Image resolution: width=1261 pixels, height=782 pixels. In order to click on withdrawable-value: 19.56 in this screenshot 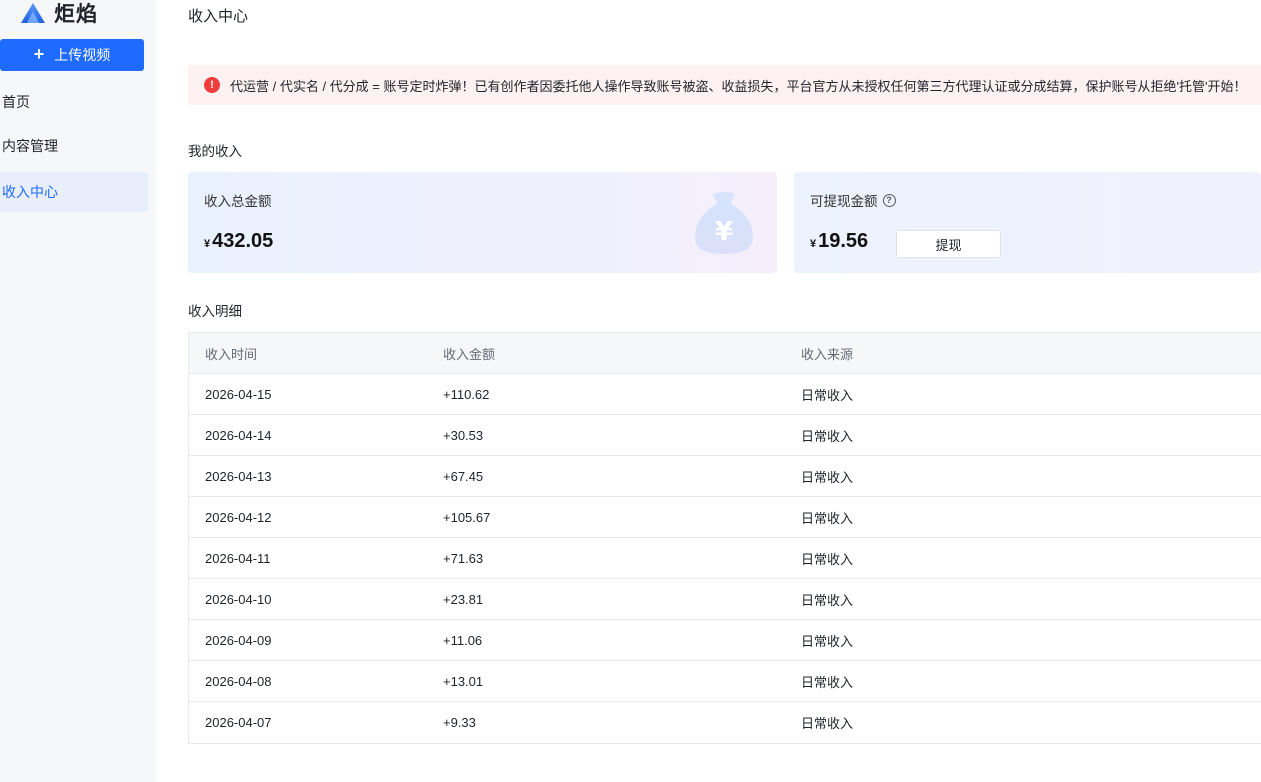, I will do `click(843, 241)`.